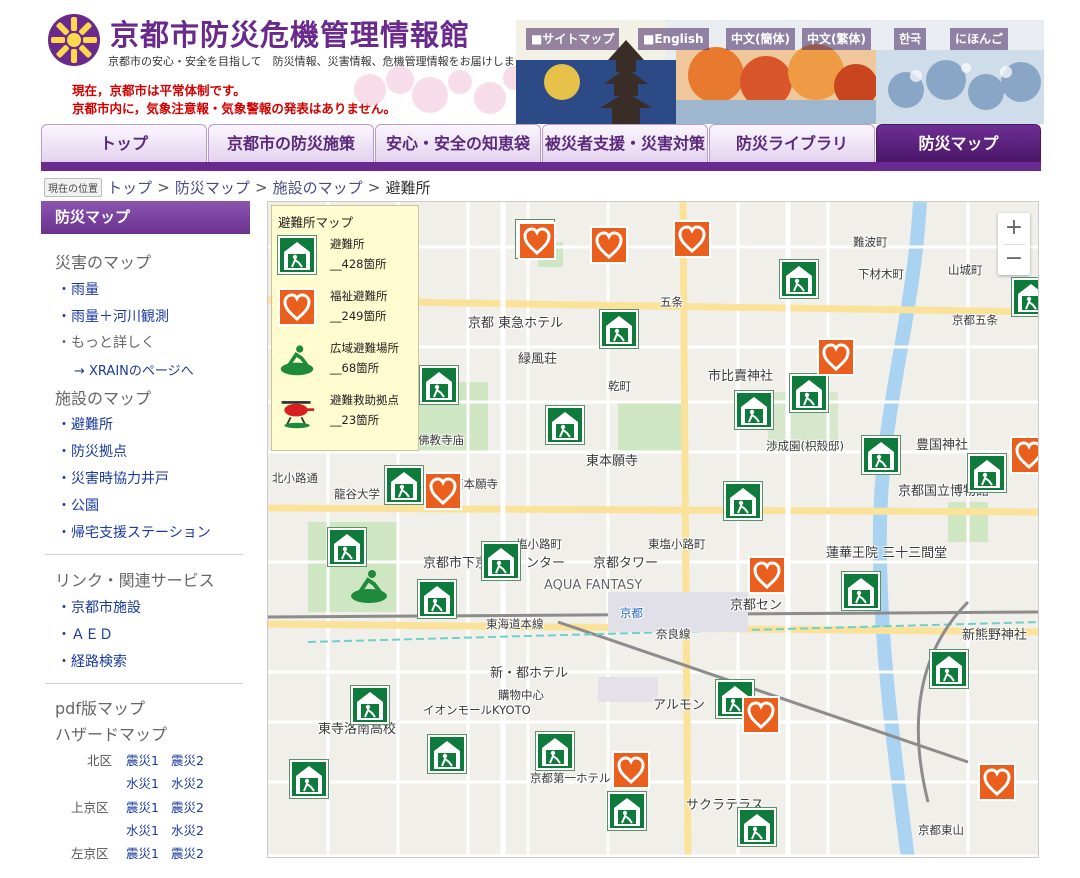 Image resolution: width=1080 pixels, height=878 pixels. What do you see at coordinates (187, 806) in the screenshot?
I see `hazard-link-kamigyo-quake2: 震災2` at bounding box center [187, 806].